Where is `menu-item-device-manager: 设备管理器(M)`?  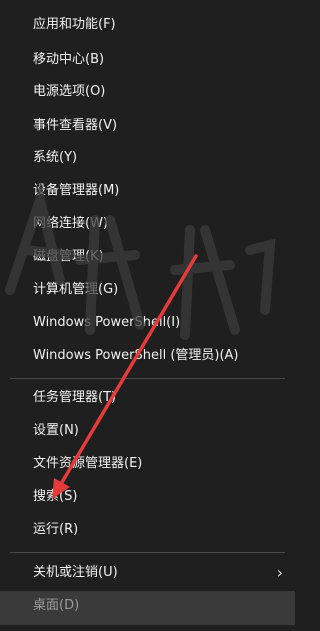 menu-item-device-manager: 设备管理器(M) is located at coordinates (147, 191).